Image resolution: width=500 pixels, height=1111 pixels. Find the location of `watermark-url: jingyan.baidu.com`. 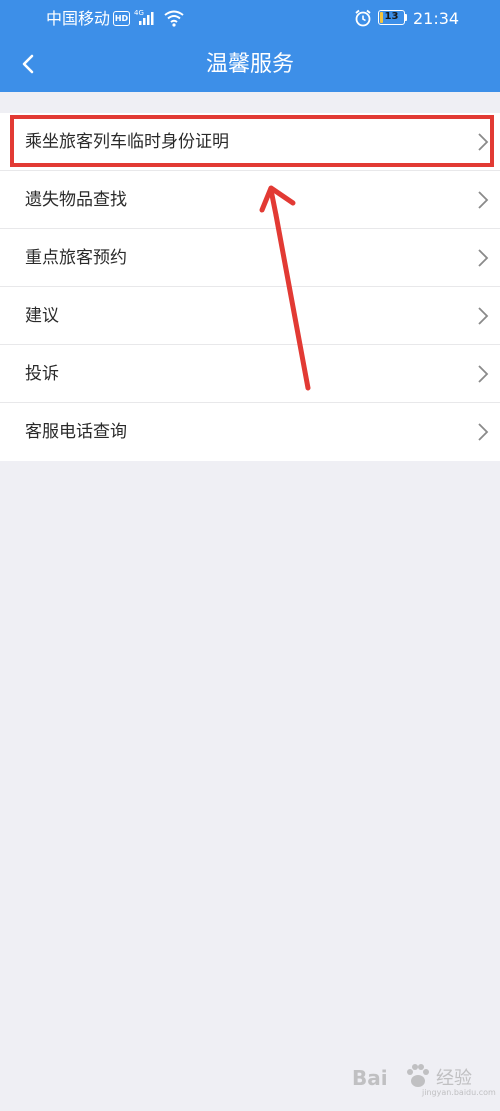

watermark-url: jingyan.baidu.com is located at coordinates (459, 1092).